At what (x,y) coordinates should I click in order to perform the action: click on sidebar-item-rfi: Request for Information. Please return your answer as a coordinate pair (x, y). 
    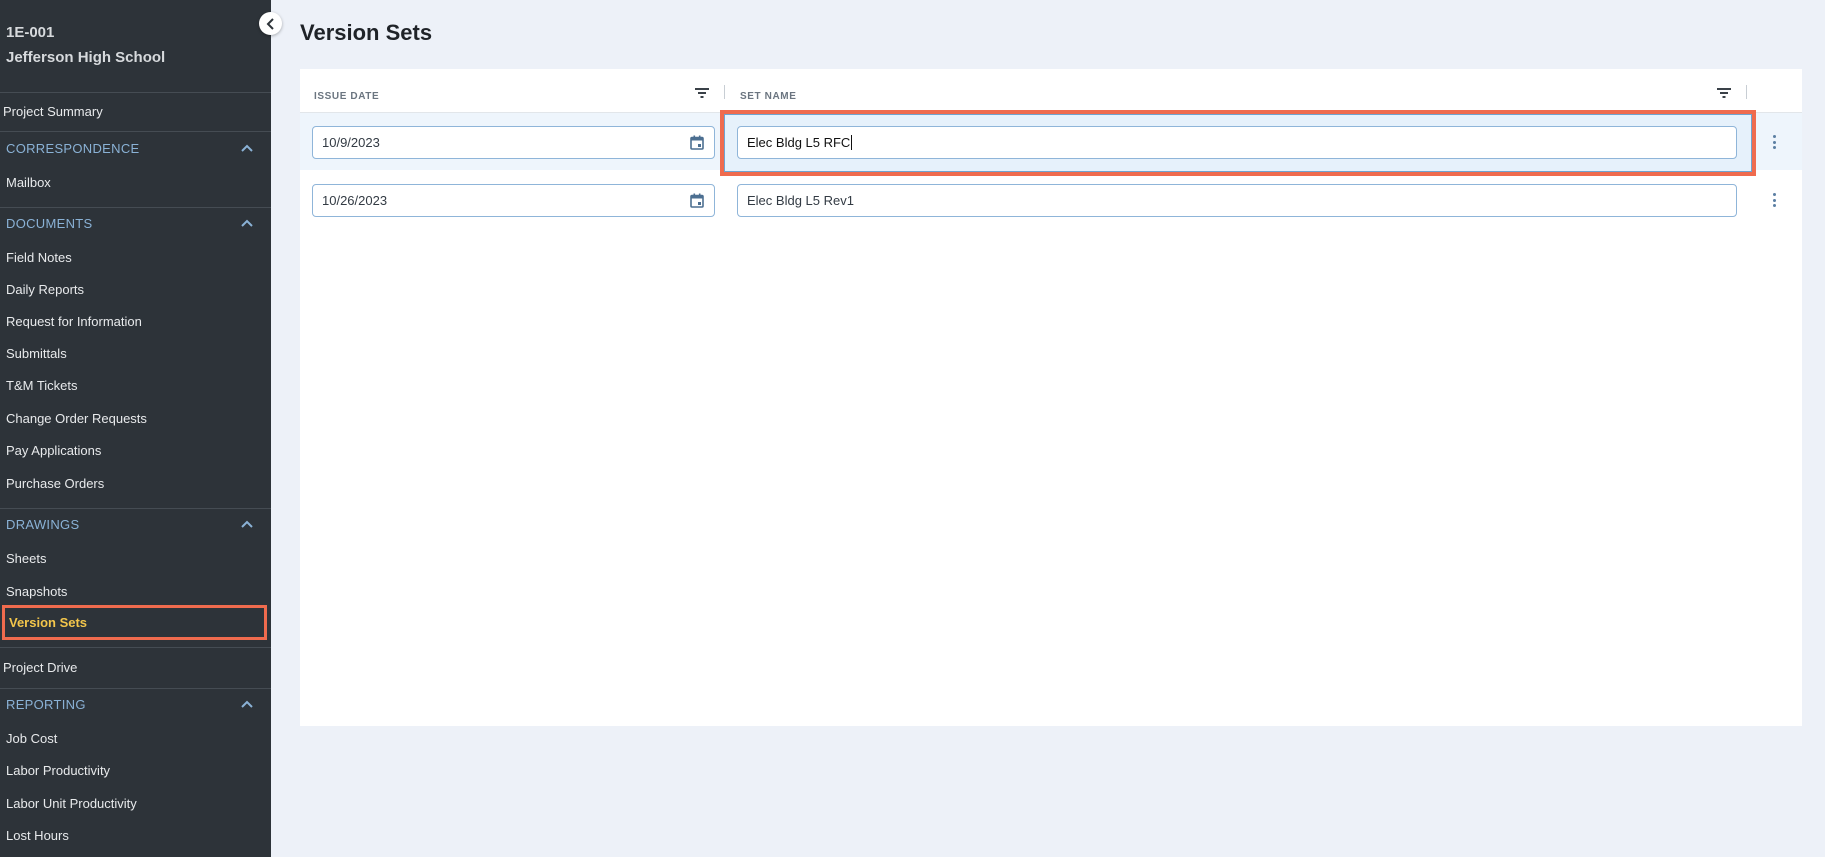
    Looking at the image, I should click on (74, 321).